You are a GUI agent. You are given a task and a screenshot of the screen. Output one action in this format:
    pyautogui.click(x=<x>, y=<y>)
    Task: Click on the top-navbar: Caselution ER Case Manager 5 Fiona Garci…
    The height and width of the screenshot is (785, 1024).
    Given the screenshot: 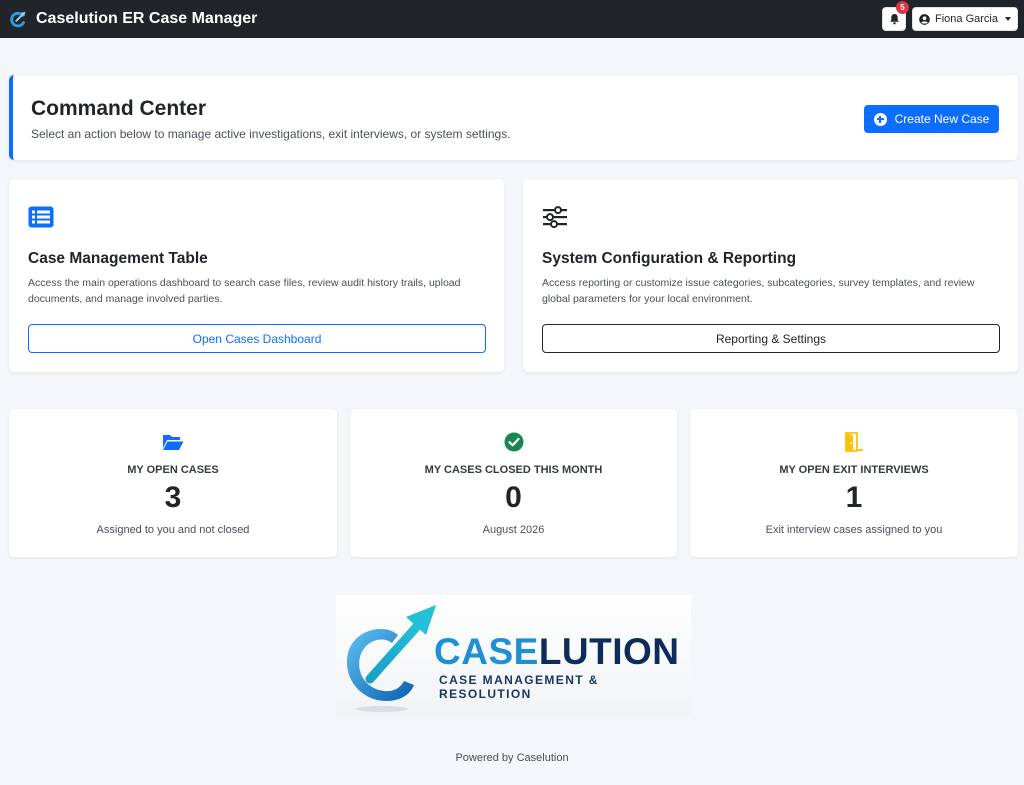 What is the action you would take?
    pyautogui.click(x=512, y=19)
    